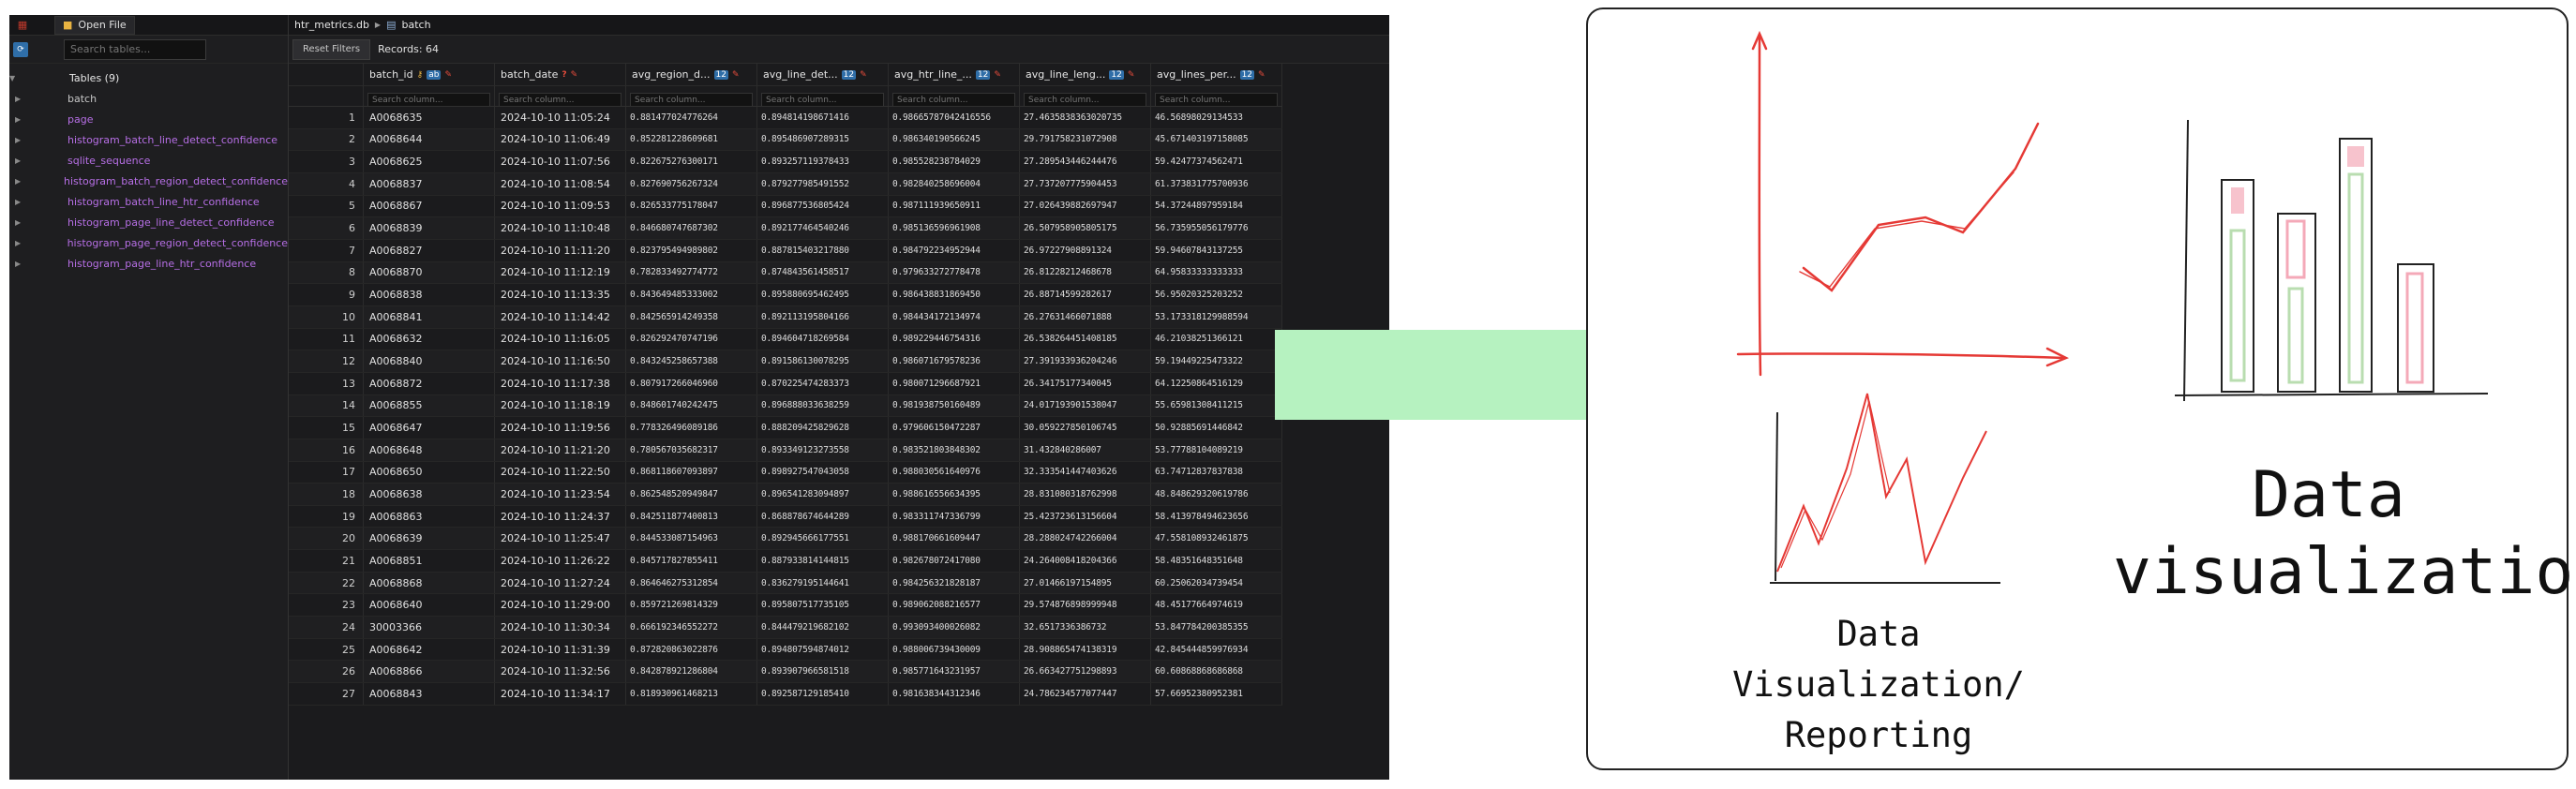 The height and width of the screenshot is (789, 2576). I want to click on table-cell: 27.01466197154895, so click(1085, 583).